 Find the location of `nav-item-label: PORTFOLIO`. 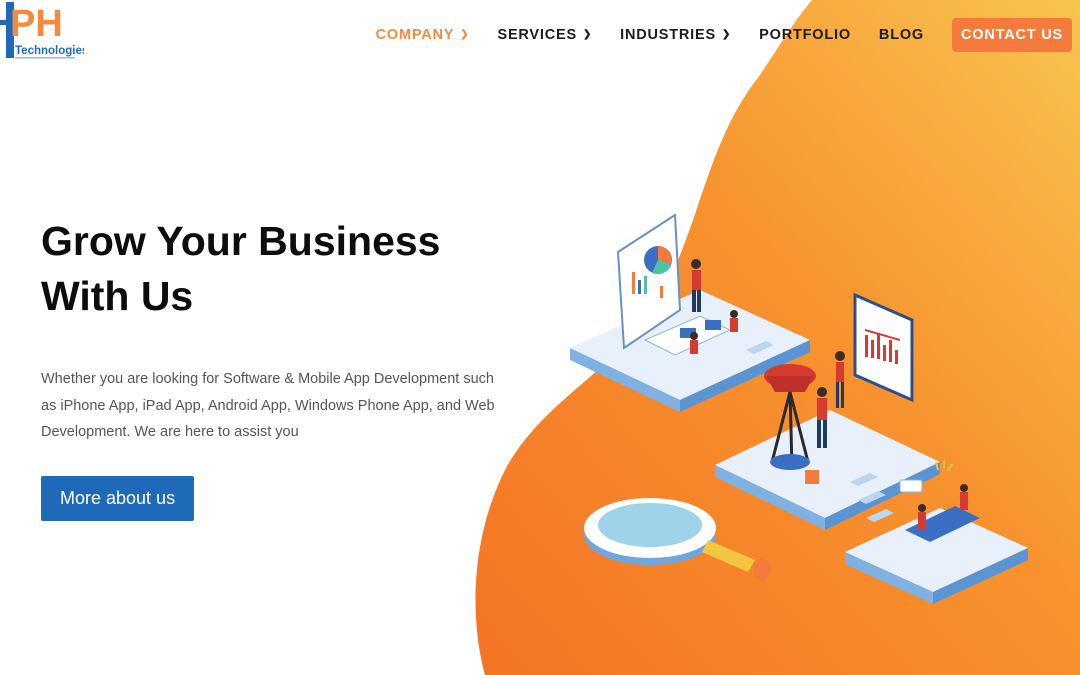

nav-item-label: PORTFOLIO is located at coordinates (805, 35).